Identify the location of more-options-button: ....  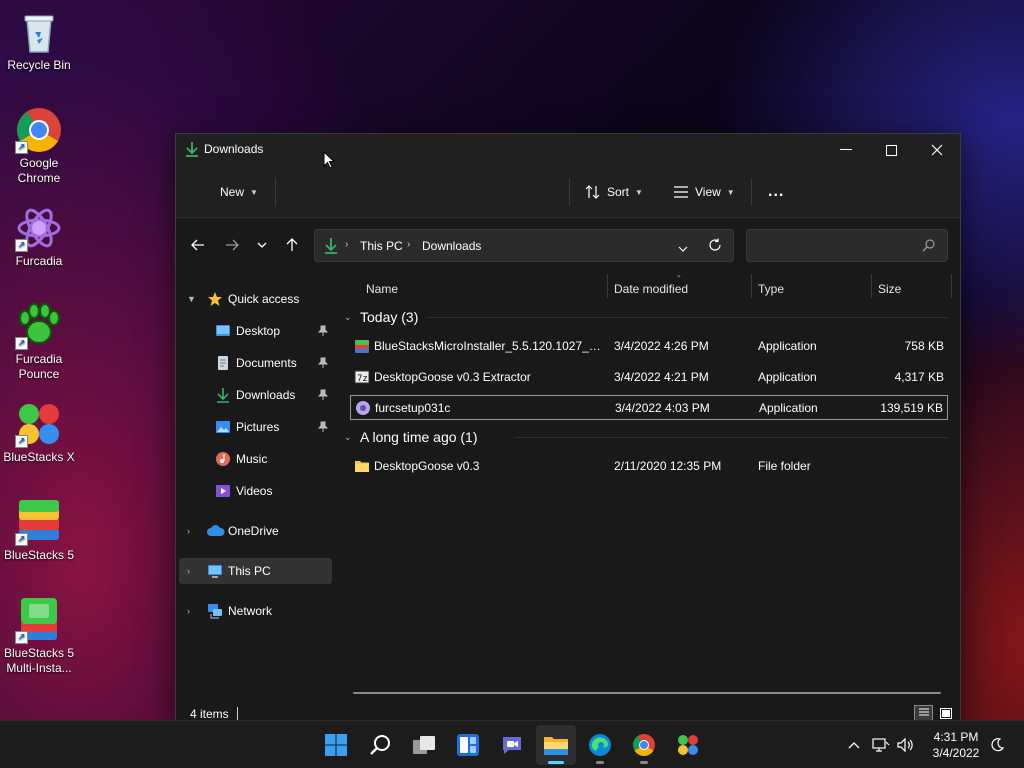
(776, 192).